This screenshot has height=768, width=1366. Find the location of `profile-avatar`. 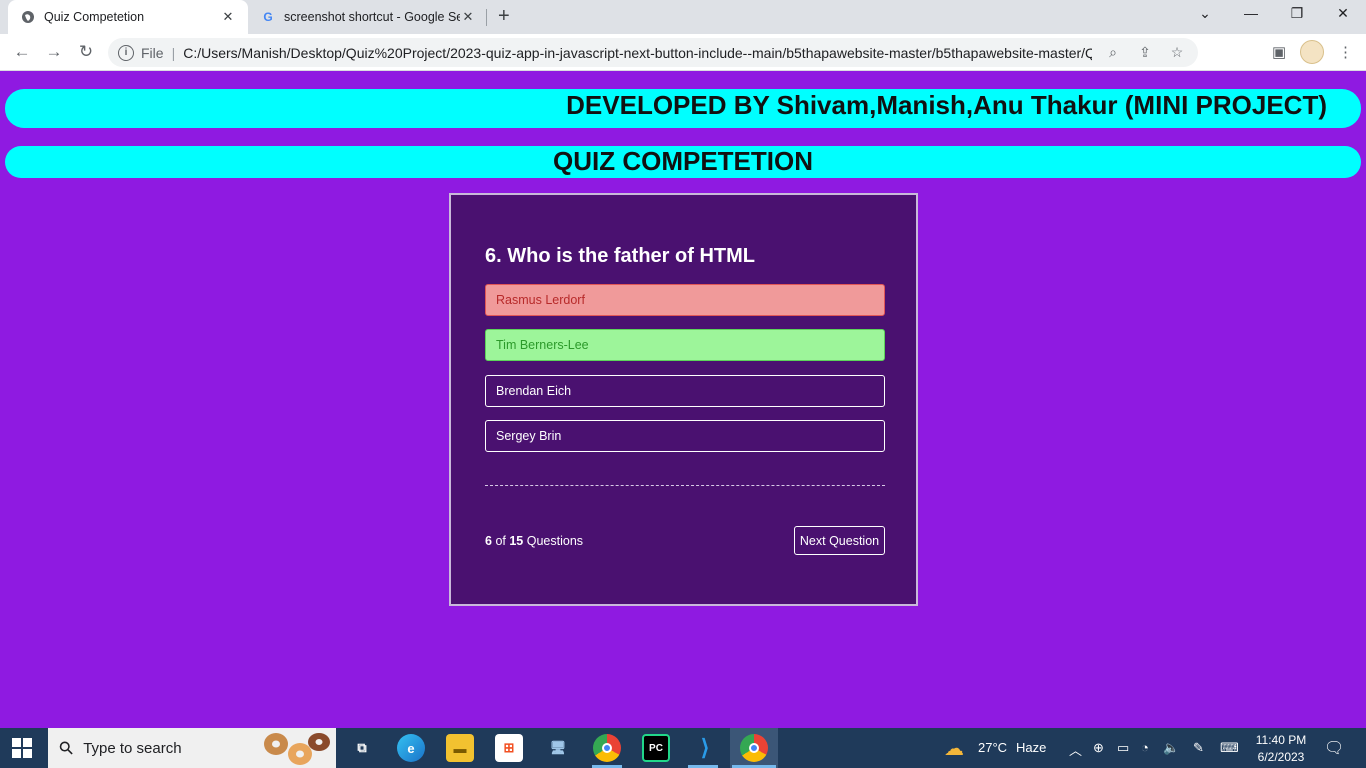

profile-avatar is located at coordinates (1312, 52).